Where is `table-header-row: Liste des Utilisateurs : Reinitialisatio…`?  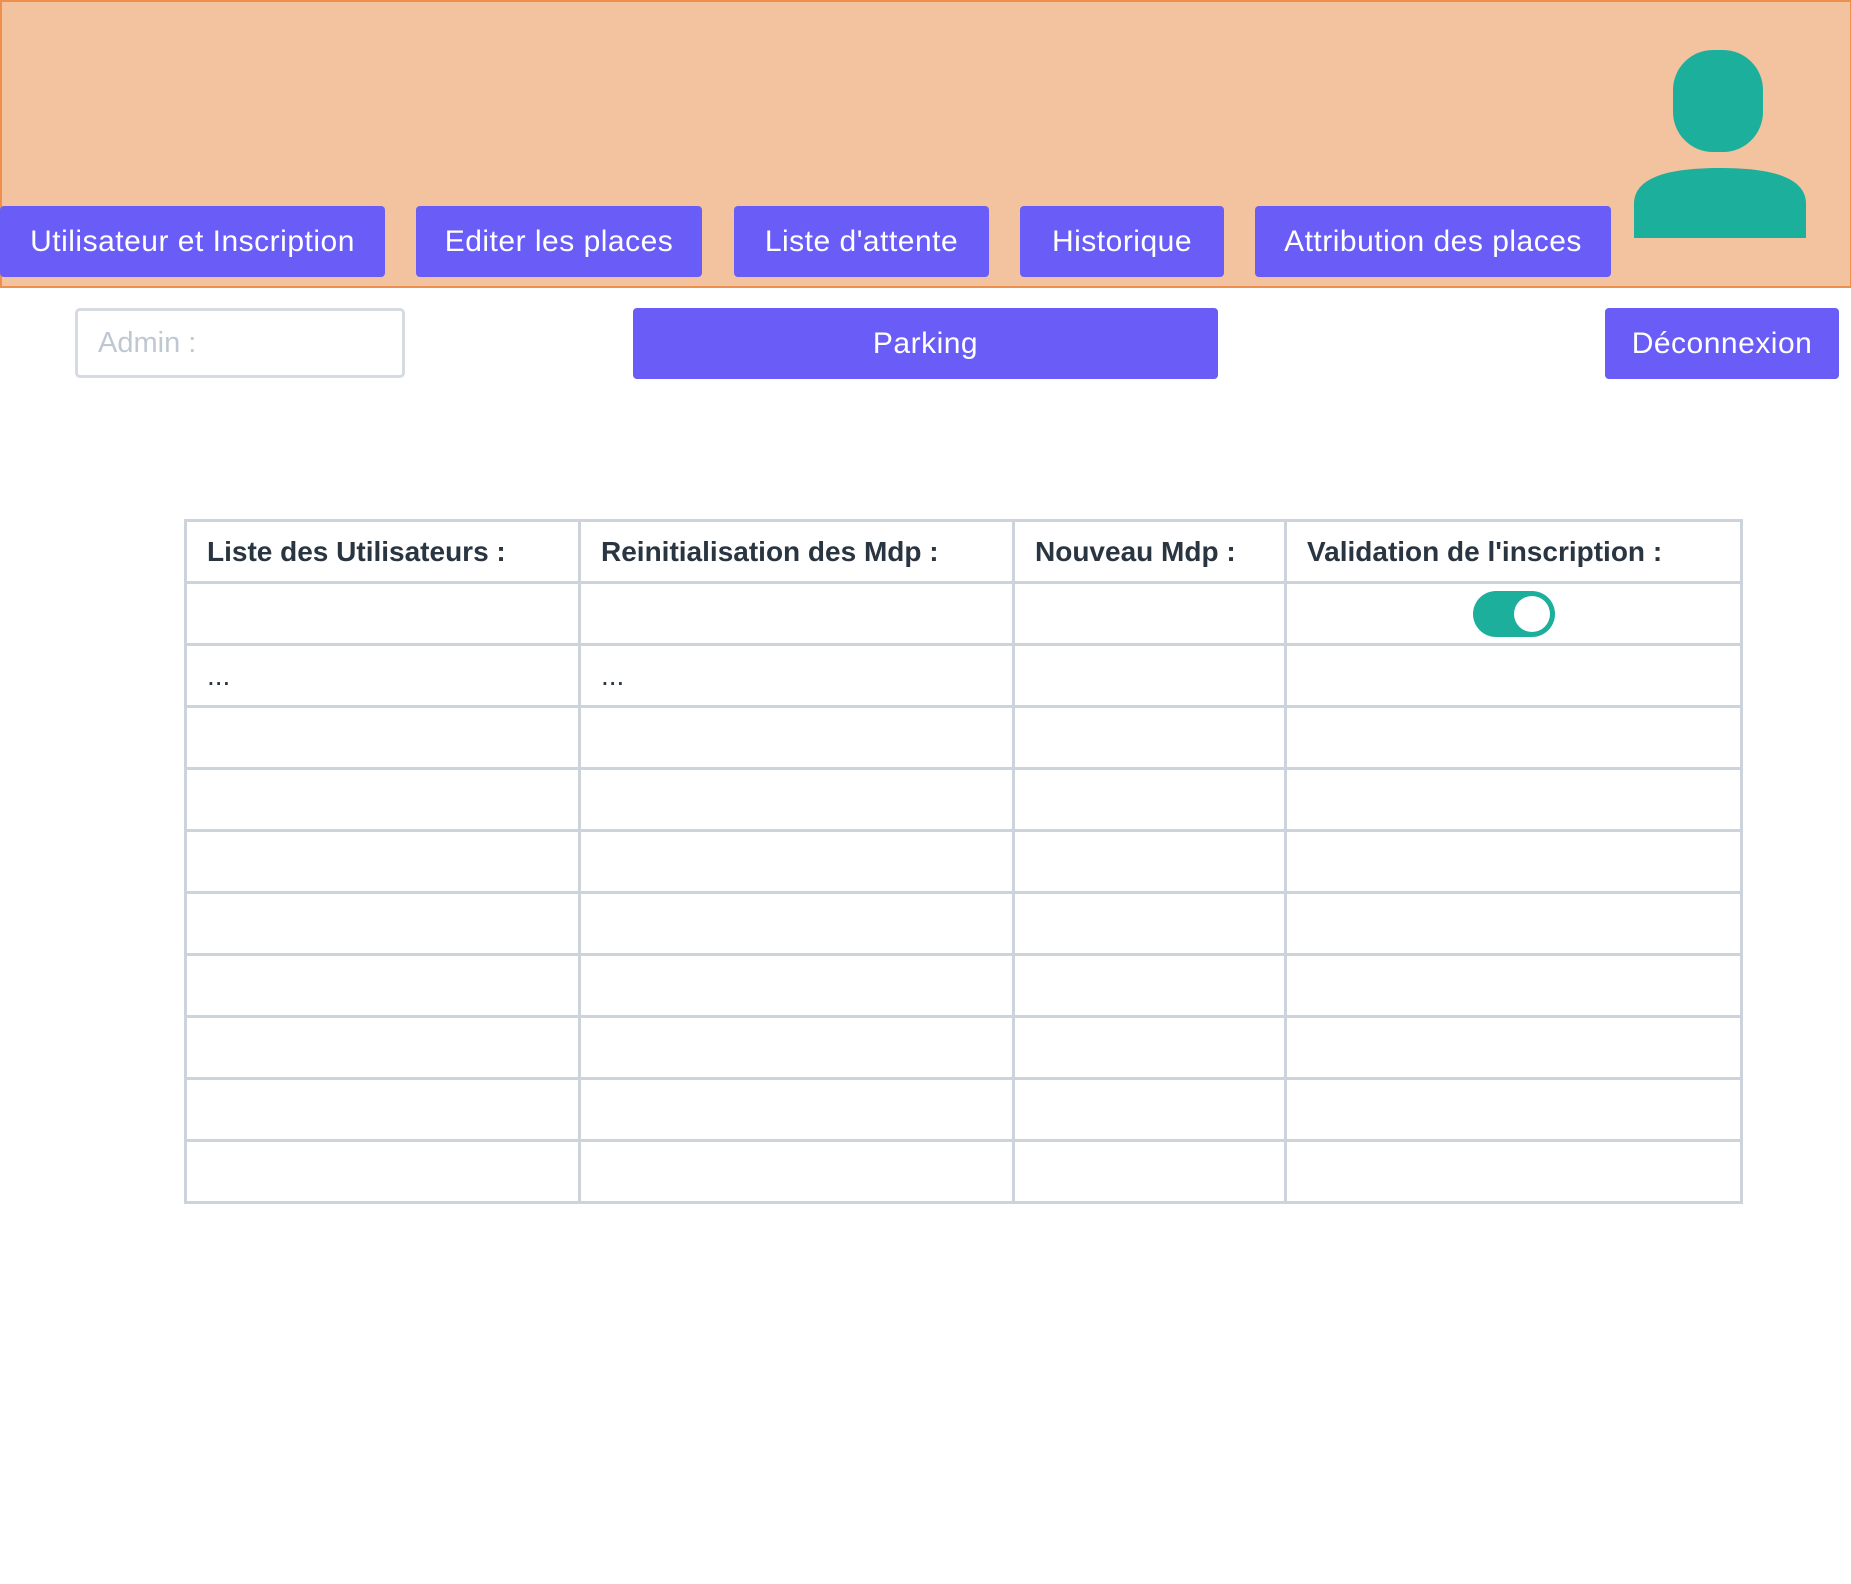 table-header-row: Liste des Utilisateurs : Reinitialisatio… is located at coordinates (963, 551).